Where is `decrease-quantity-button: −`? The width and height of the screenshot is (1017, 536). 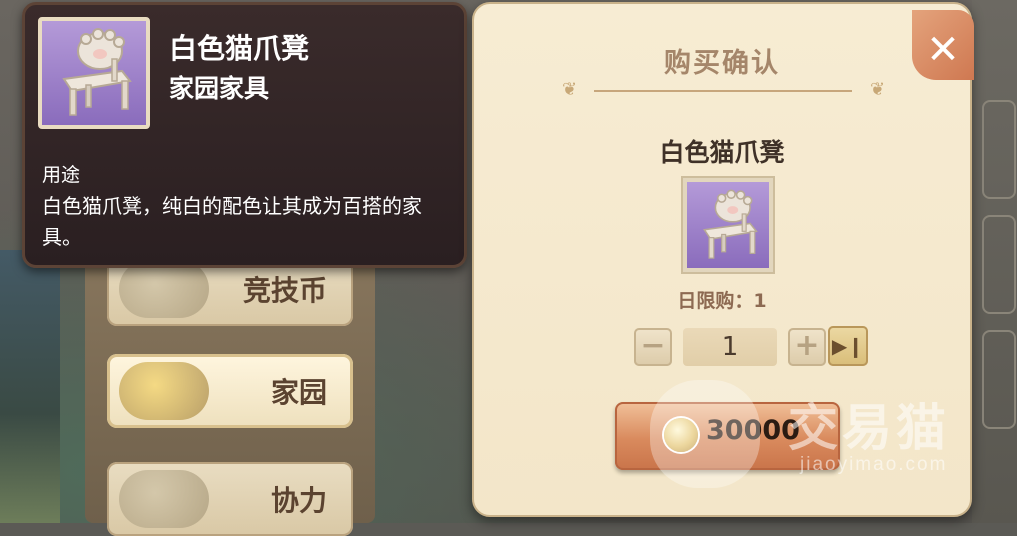 decrease-quantity-button: − is located at coordinates (653, 347).